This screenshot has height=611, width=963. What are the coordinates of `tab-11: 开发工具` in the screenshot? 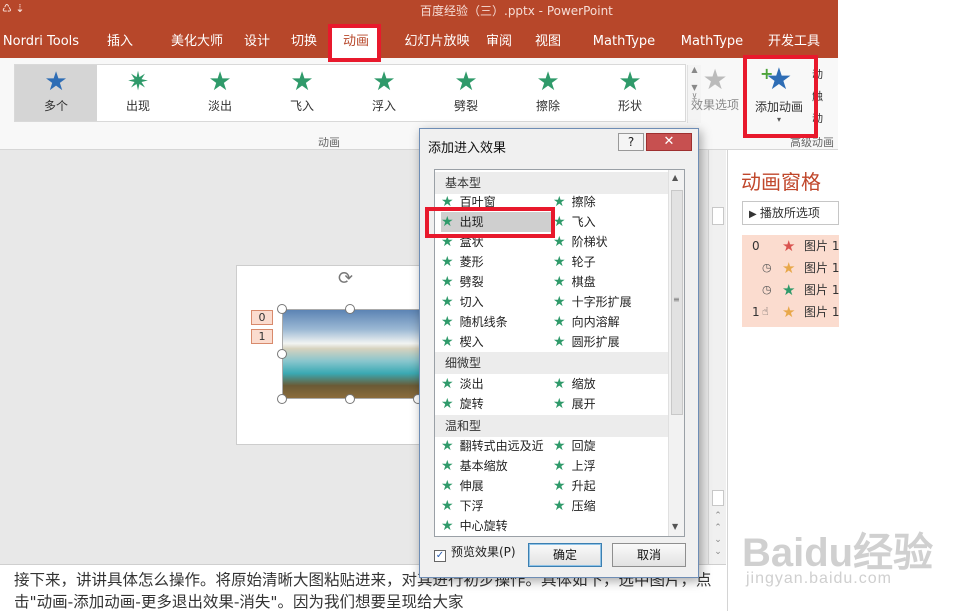 It's located at (794, 42).